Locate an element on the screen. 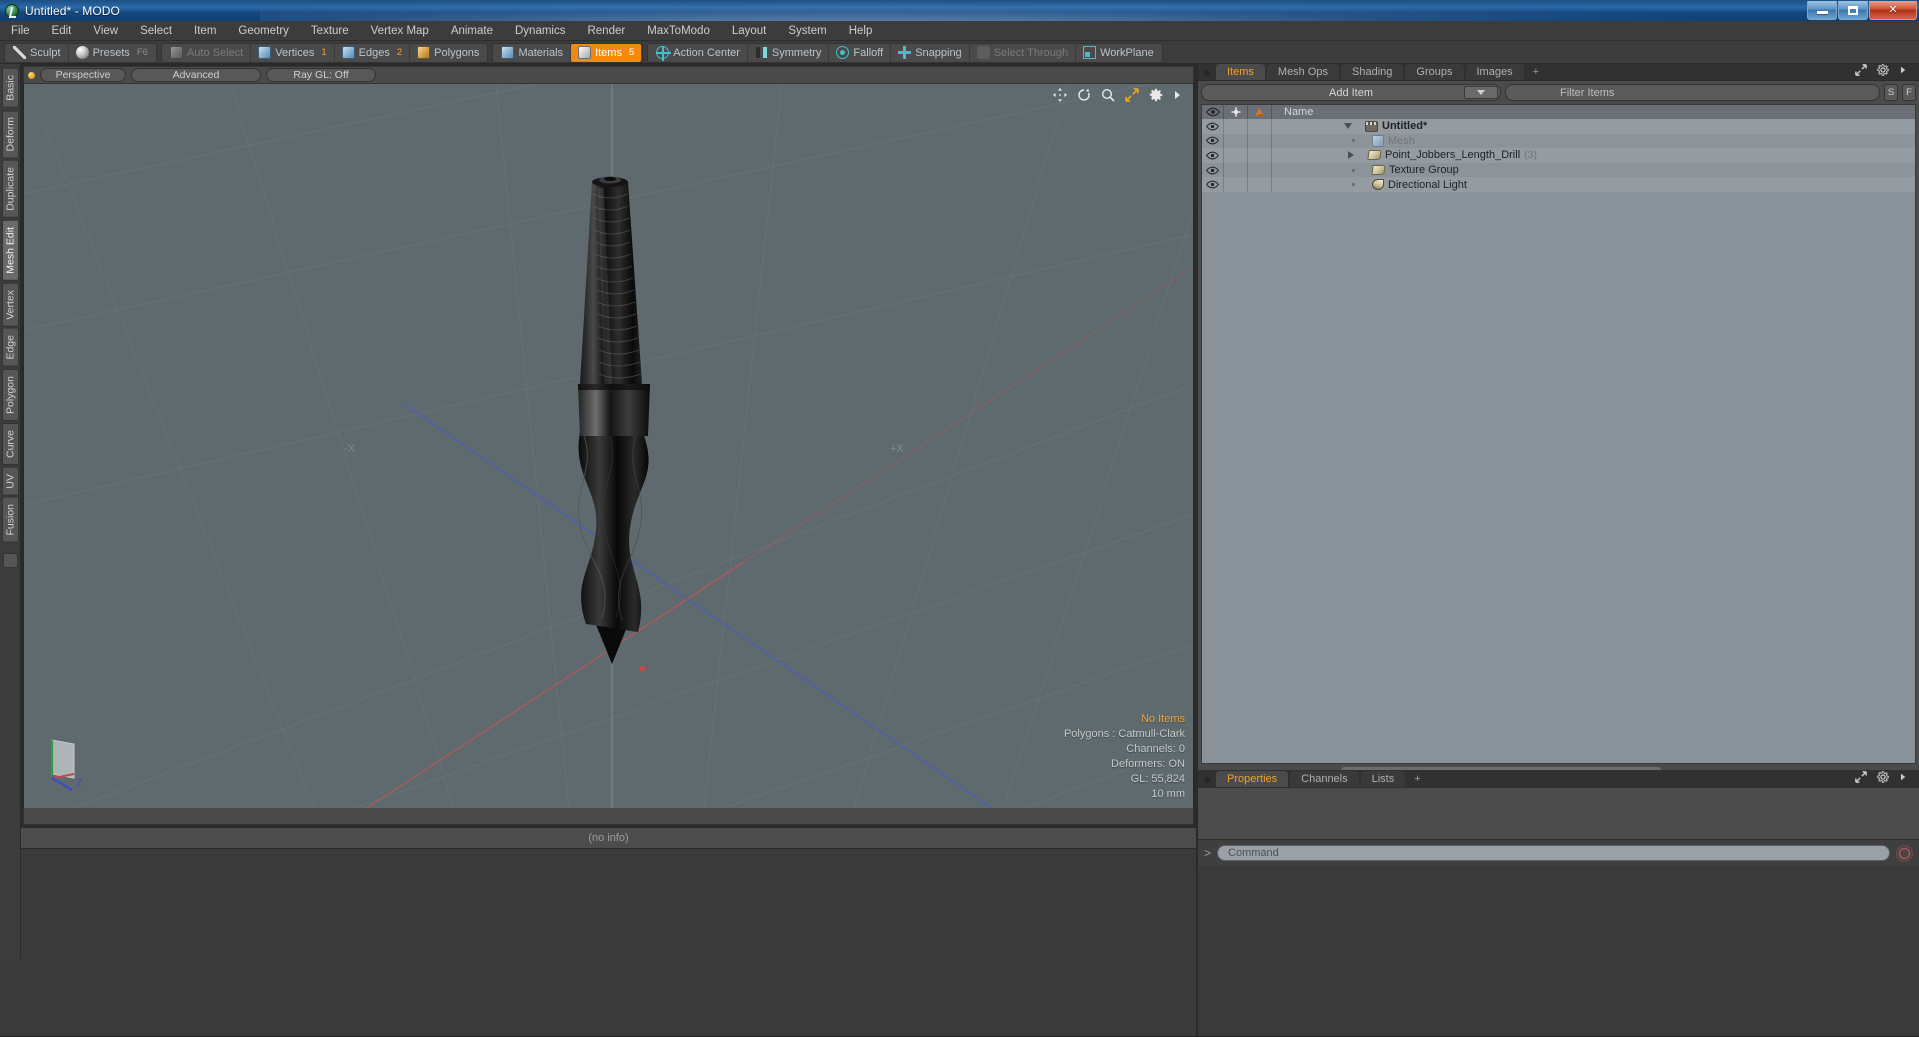 The width and height of the screenshot is (1919, 1037). toolbar-button-symmetry: Symmetry is located at coordinates (789, 52).